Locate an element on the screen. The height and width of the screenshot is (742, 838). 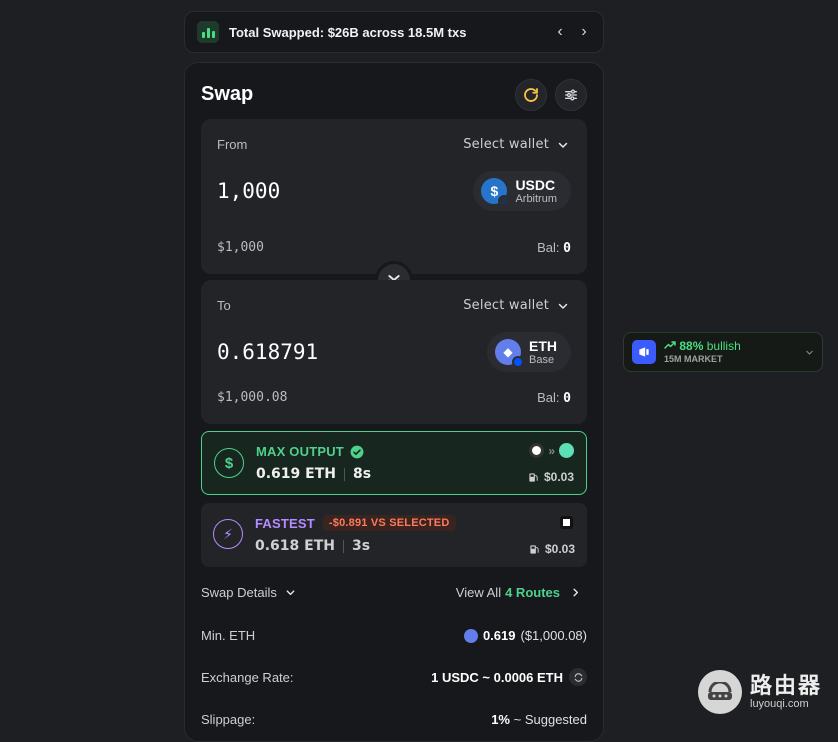
exchange-rate-label: Exchange Rate: is located at coordinates (247, 677).